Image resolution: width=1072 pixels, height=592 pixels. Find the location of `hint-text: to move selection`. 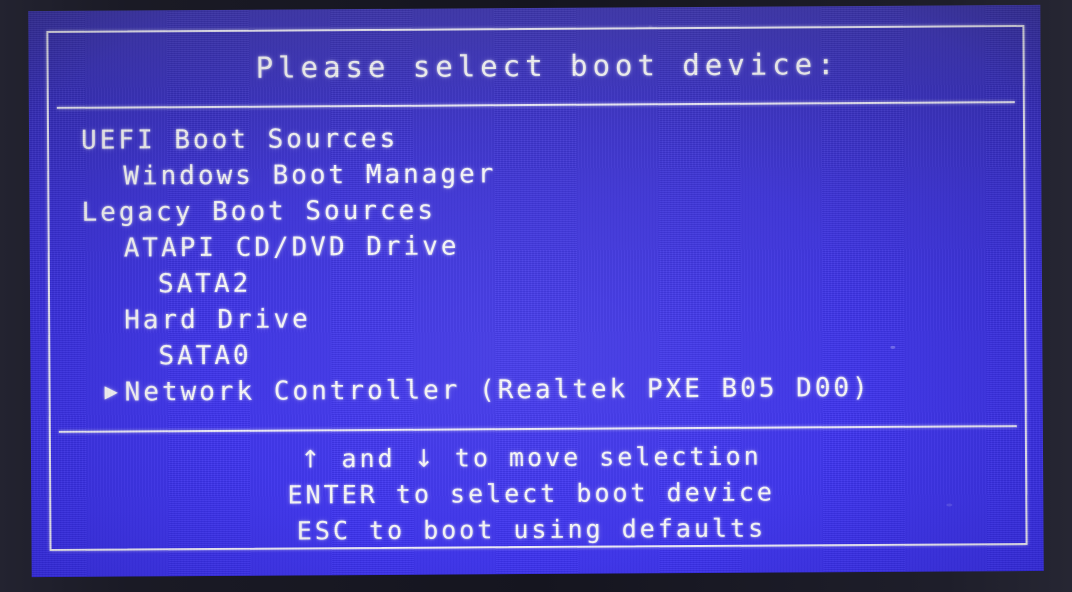

hint-text: to move selection is located at coordinates (599, 457).